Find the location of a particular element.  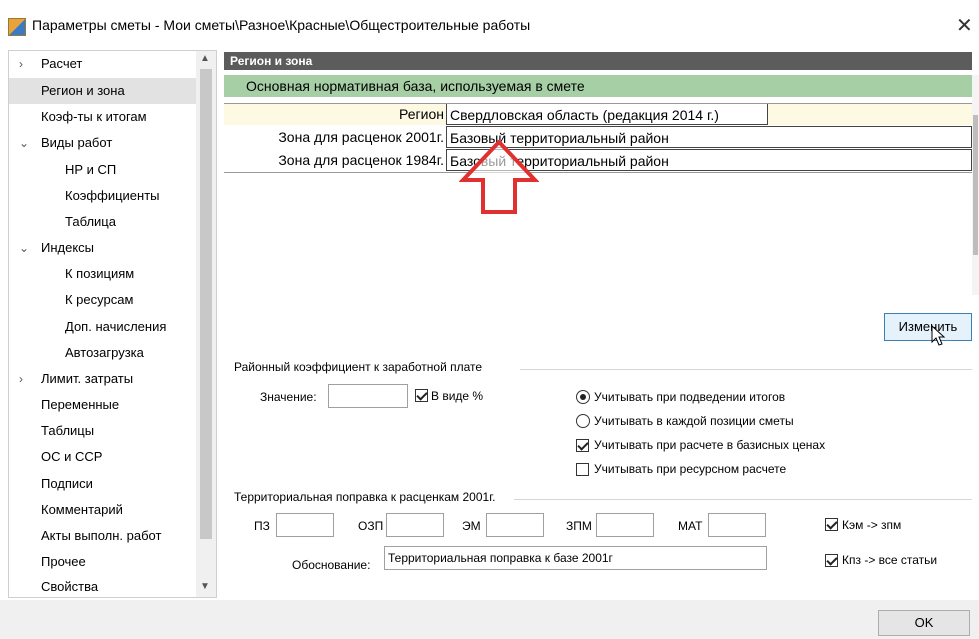

radio-each-position is located at coordinates (583, 421).